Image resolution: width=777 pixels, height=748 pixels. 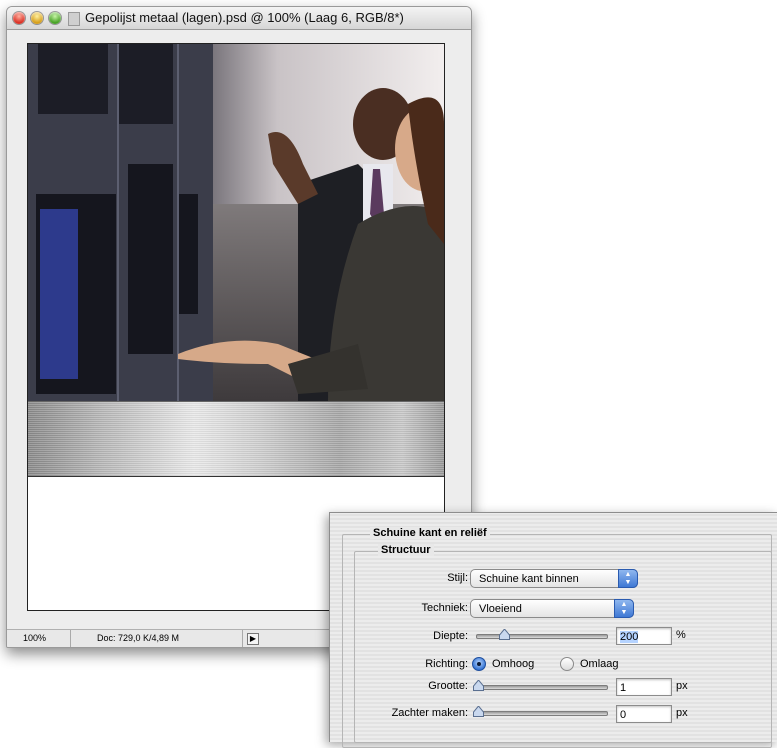 What do you see at coordinates (55, 18) in the screenshot?
I see `zoom-button` at bounding box center [55, 18].